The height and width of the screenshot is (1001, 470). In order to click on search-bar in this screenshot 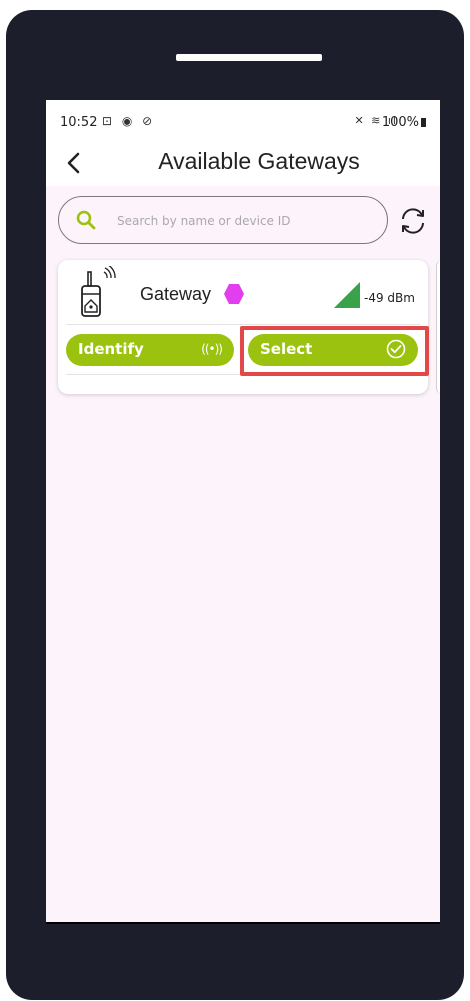, I will do `click(223, 220)`.